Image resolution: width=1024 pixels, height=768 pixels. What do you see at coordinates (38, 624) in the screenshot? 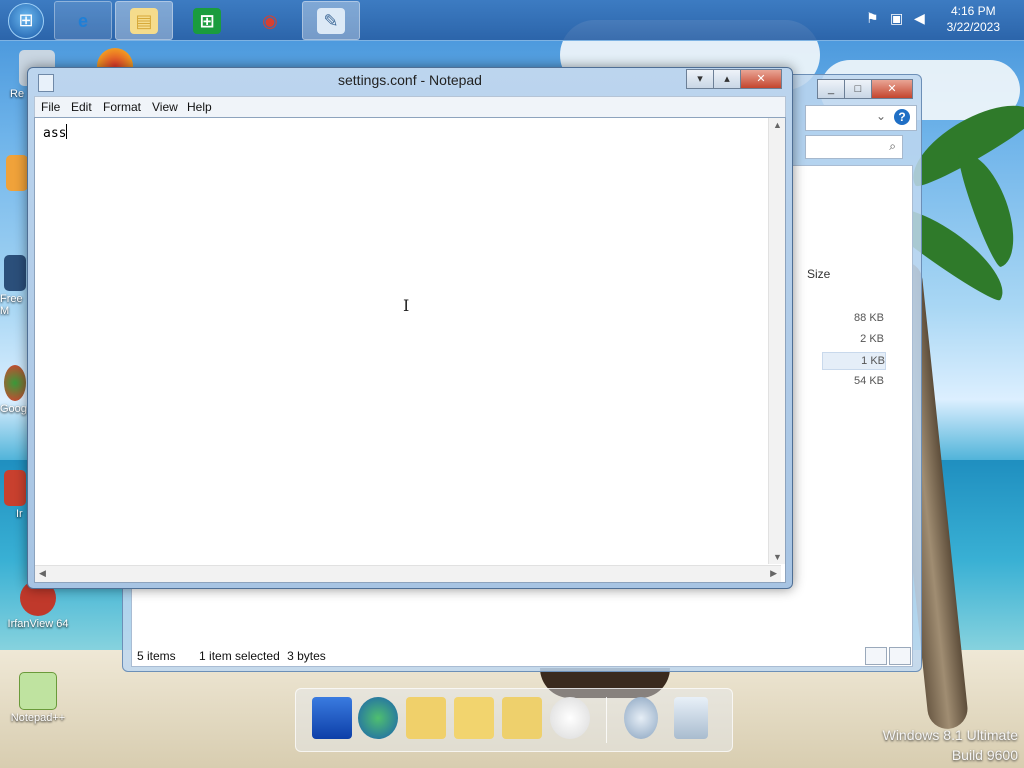
I see `desktop-icon-label: IrfanView 64` at bounding box center [38, 624].